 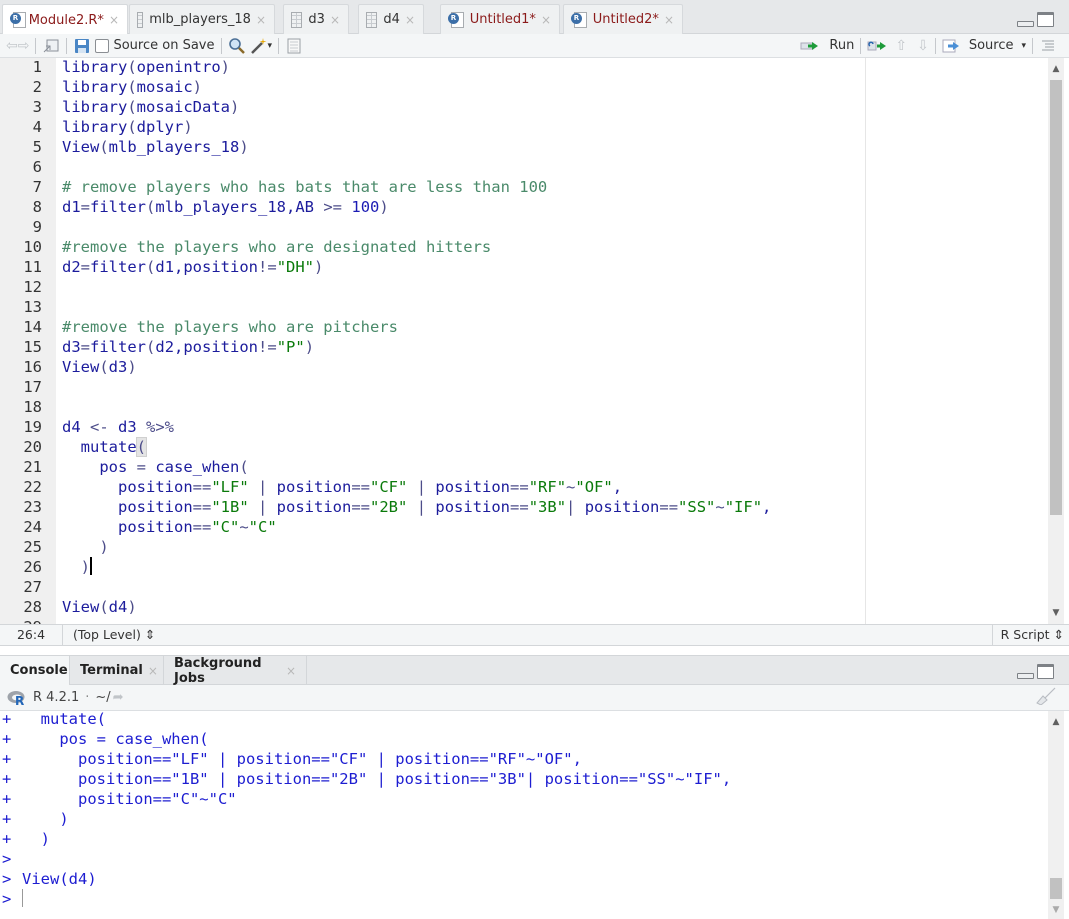 I want to click on working-directory: ~/, so click(x=102, y=697).